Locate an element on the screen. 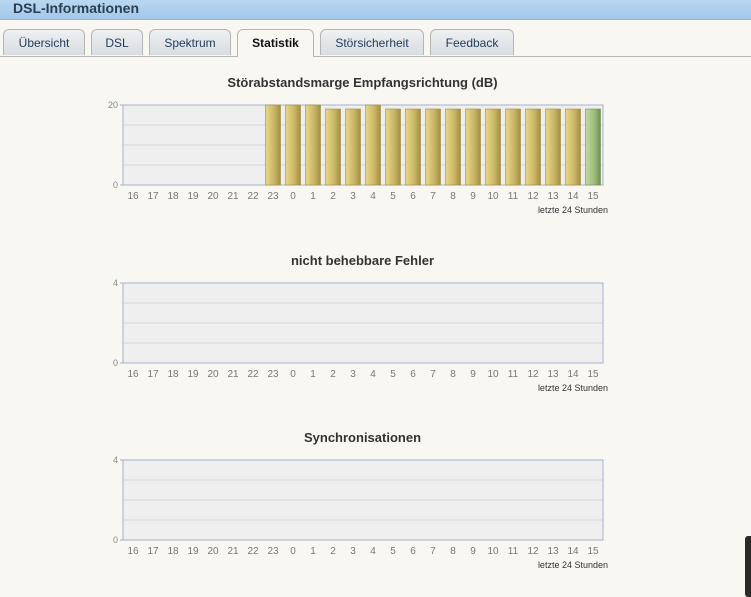 The width and height of the screenshot is (751, 597). tab-spektrum: Spektrum is located at coordinates (190, 42).